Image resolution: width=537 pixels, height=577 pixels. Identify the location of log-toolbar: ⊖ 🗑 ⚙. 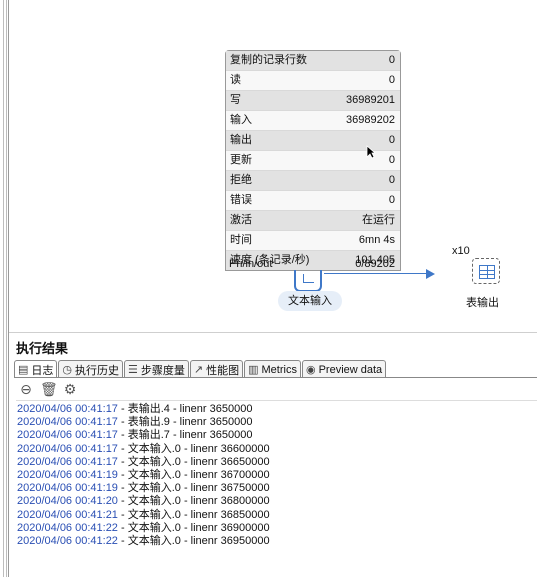
(48, 389).